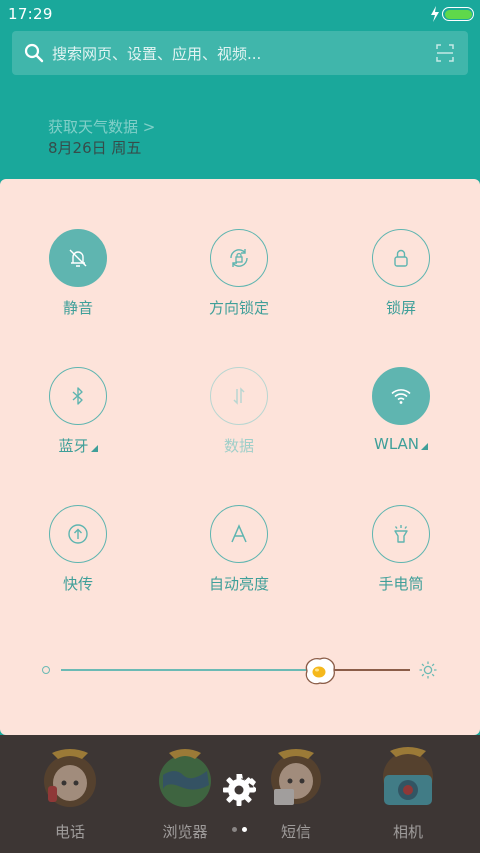 The height and width of the screenshot is (853, 480). What do you see at coordinates (30, 14) in the screenshot?
I see `status-time: 17:29` at bounding box center [30, 14].